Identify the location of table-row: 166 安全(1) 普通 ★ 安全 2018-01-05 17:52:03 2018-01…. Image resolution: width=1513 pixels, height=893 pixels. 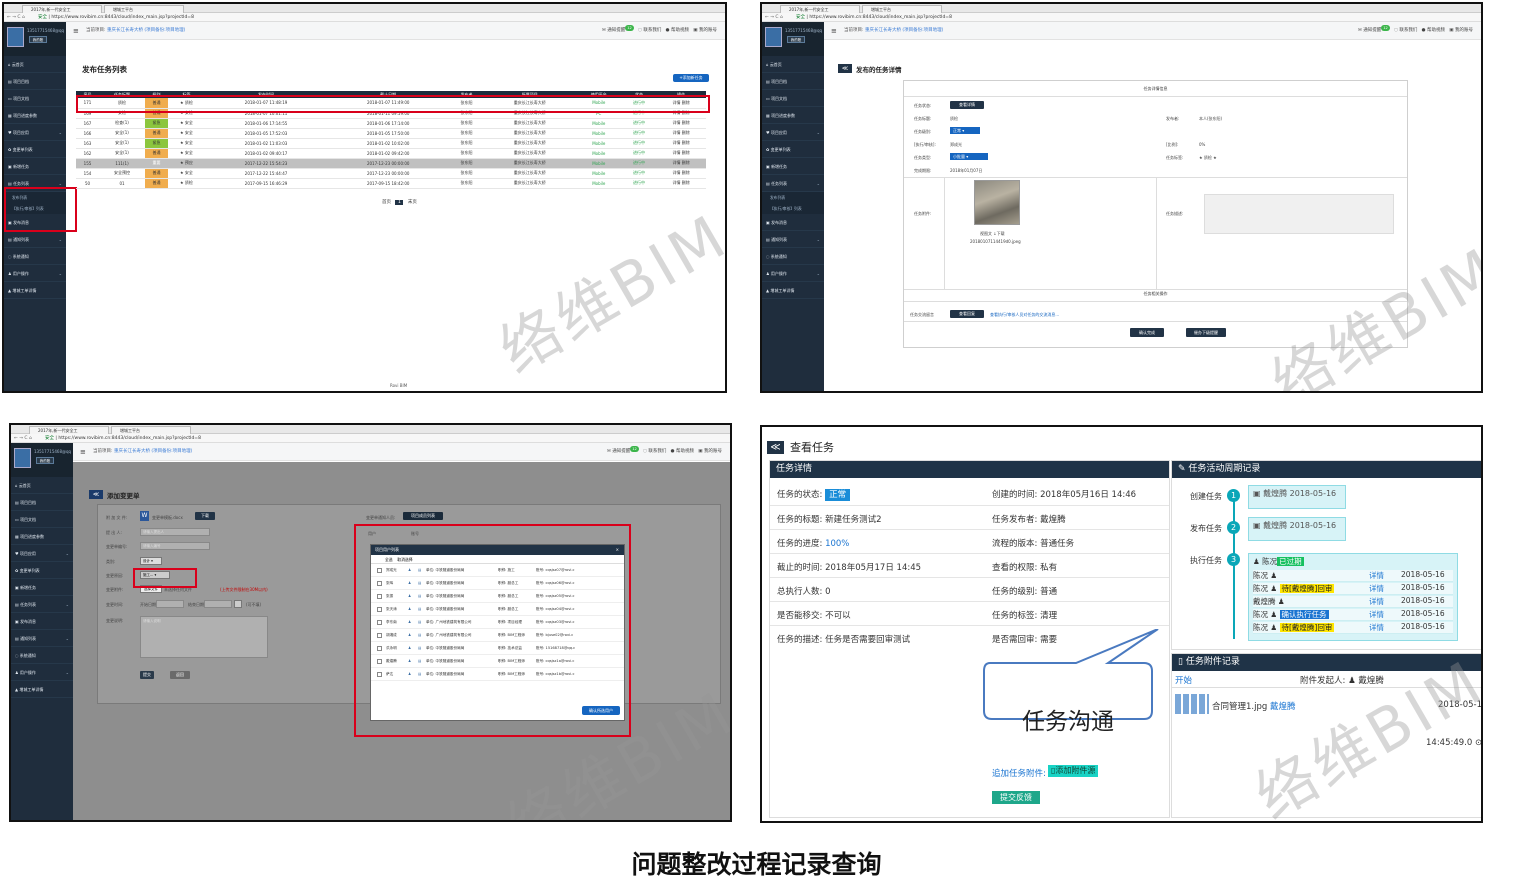
(391, 133).